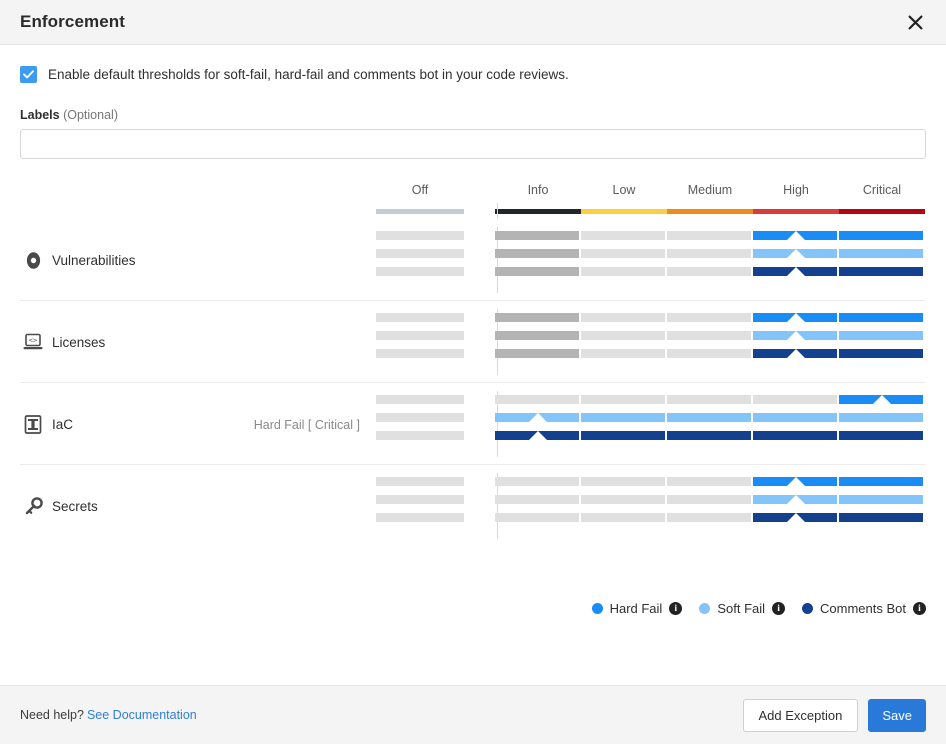 The image size is (946, 744). Describe the element at coordinates (597, 608) in the screenshot. I see `legend-color-dot` at that location.